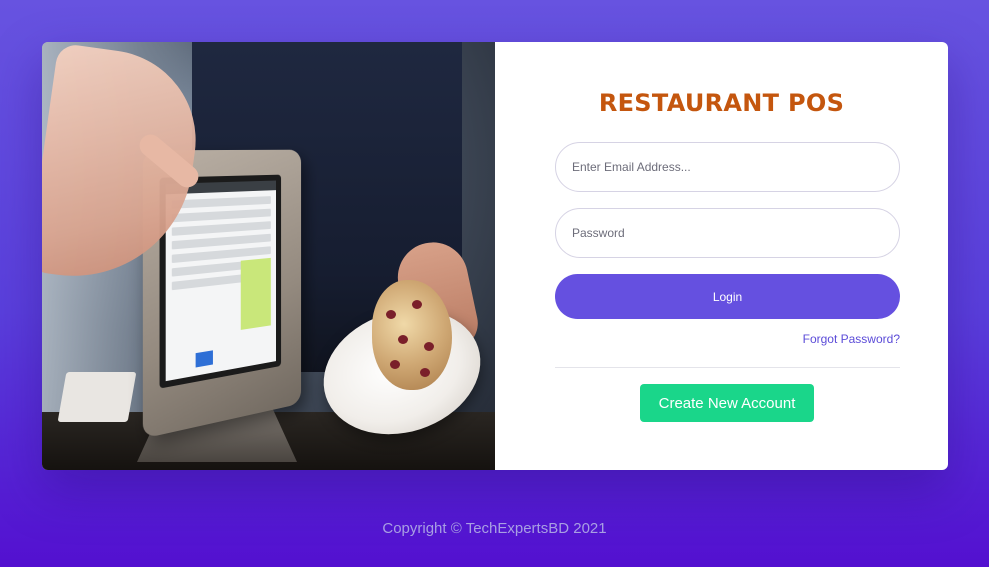 The width and height of the screenshot is (989, 567). I want to click on divider, so click(727, 367).